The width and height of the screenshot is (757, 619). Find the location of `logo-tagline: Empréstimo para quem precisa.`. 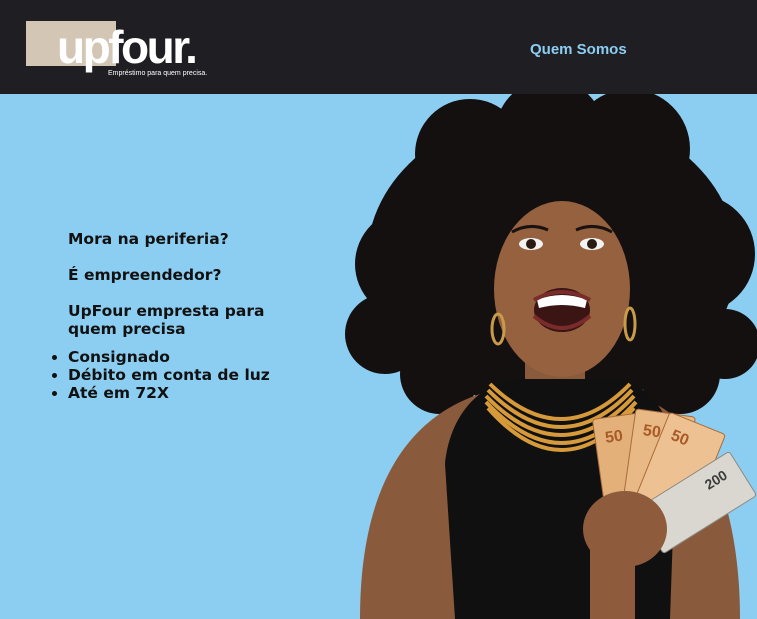

logo-tagline: Empréstimo para quem precisa. is located at coordinates (158, 73).